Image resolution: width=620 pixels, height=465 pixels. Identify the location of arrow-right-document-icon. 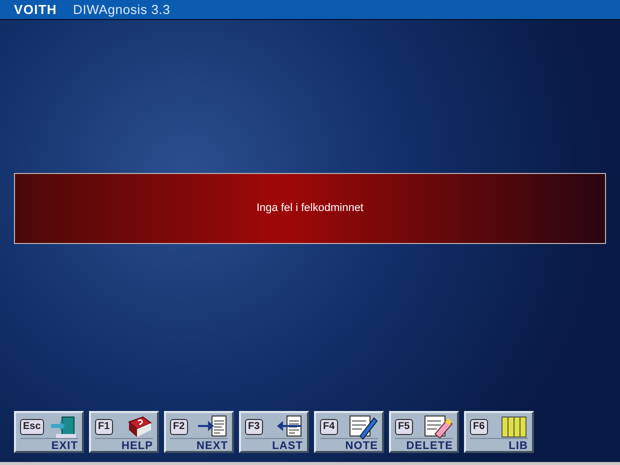
(213, 427).